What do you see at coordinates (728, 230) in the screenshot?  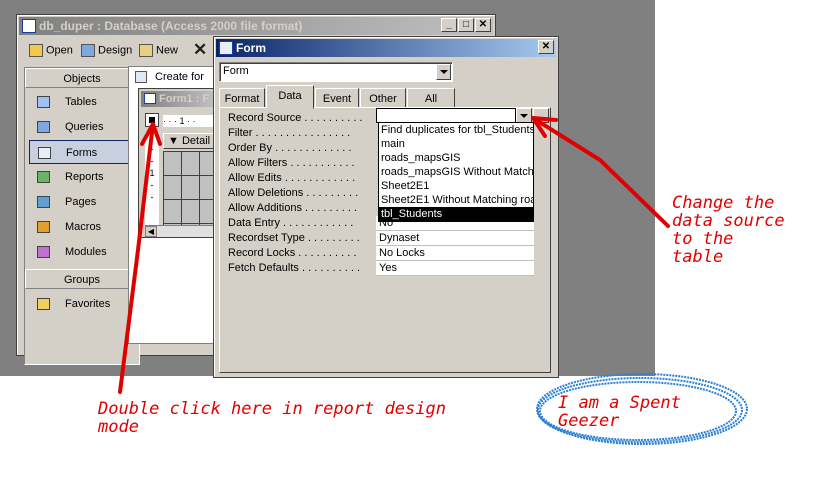 I see `annotation-change-source: Change the data source to the table` at bounding box center [728, 230].